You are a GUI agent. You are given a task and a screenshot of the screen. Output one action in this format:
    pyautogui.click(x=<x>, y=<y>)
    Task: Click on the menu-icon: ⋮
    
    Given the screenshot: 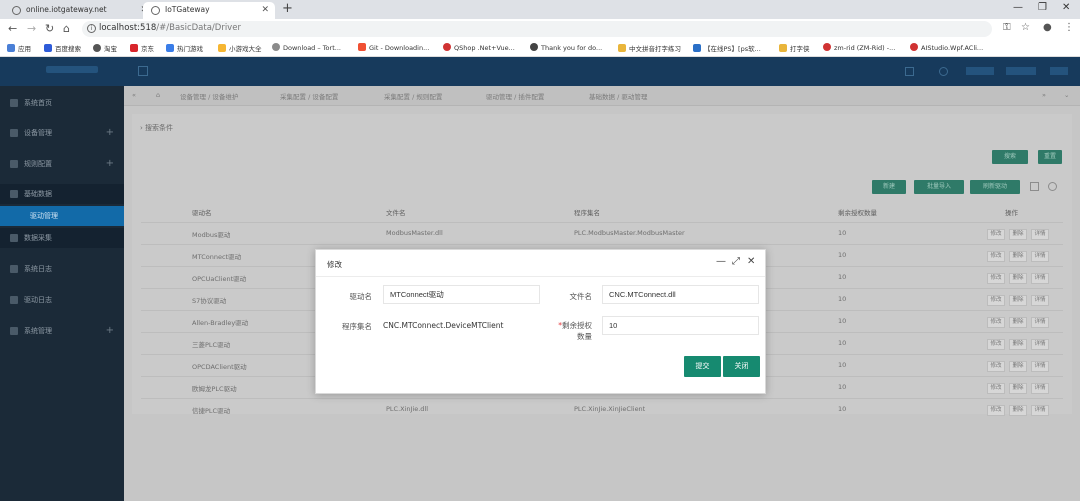 What is the action you would take?
    pyautogui.click(x=1069, y=27)
    